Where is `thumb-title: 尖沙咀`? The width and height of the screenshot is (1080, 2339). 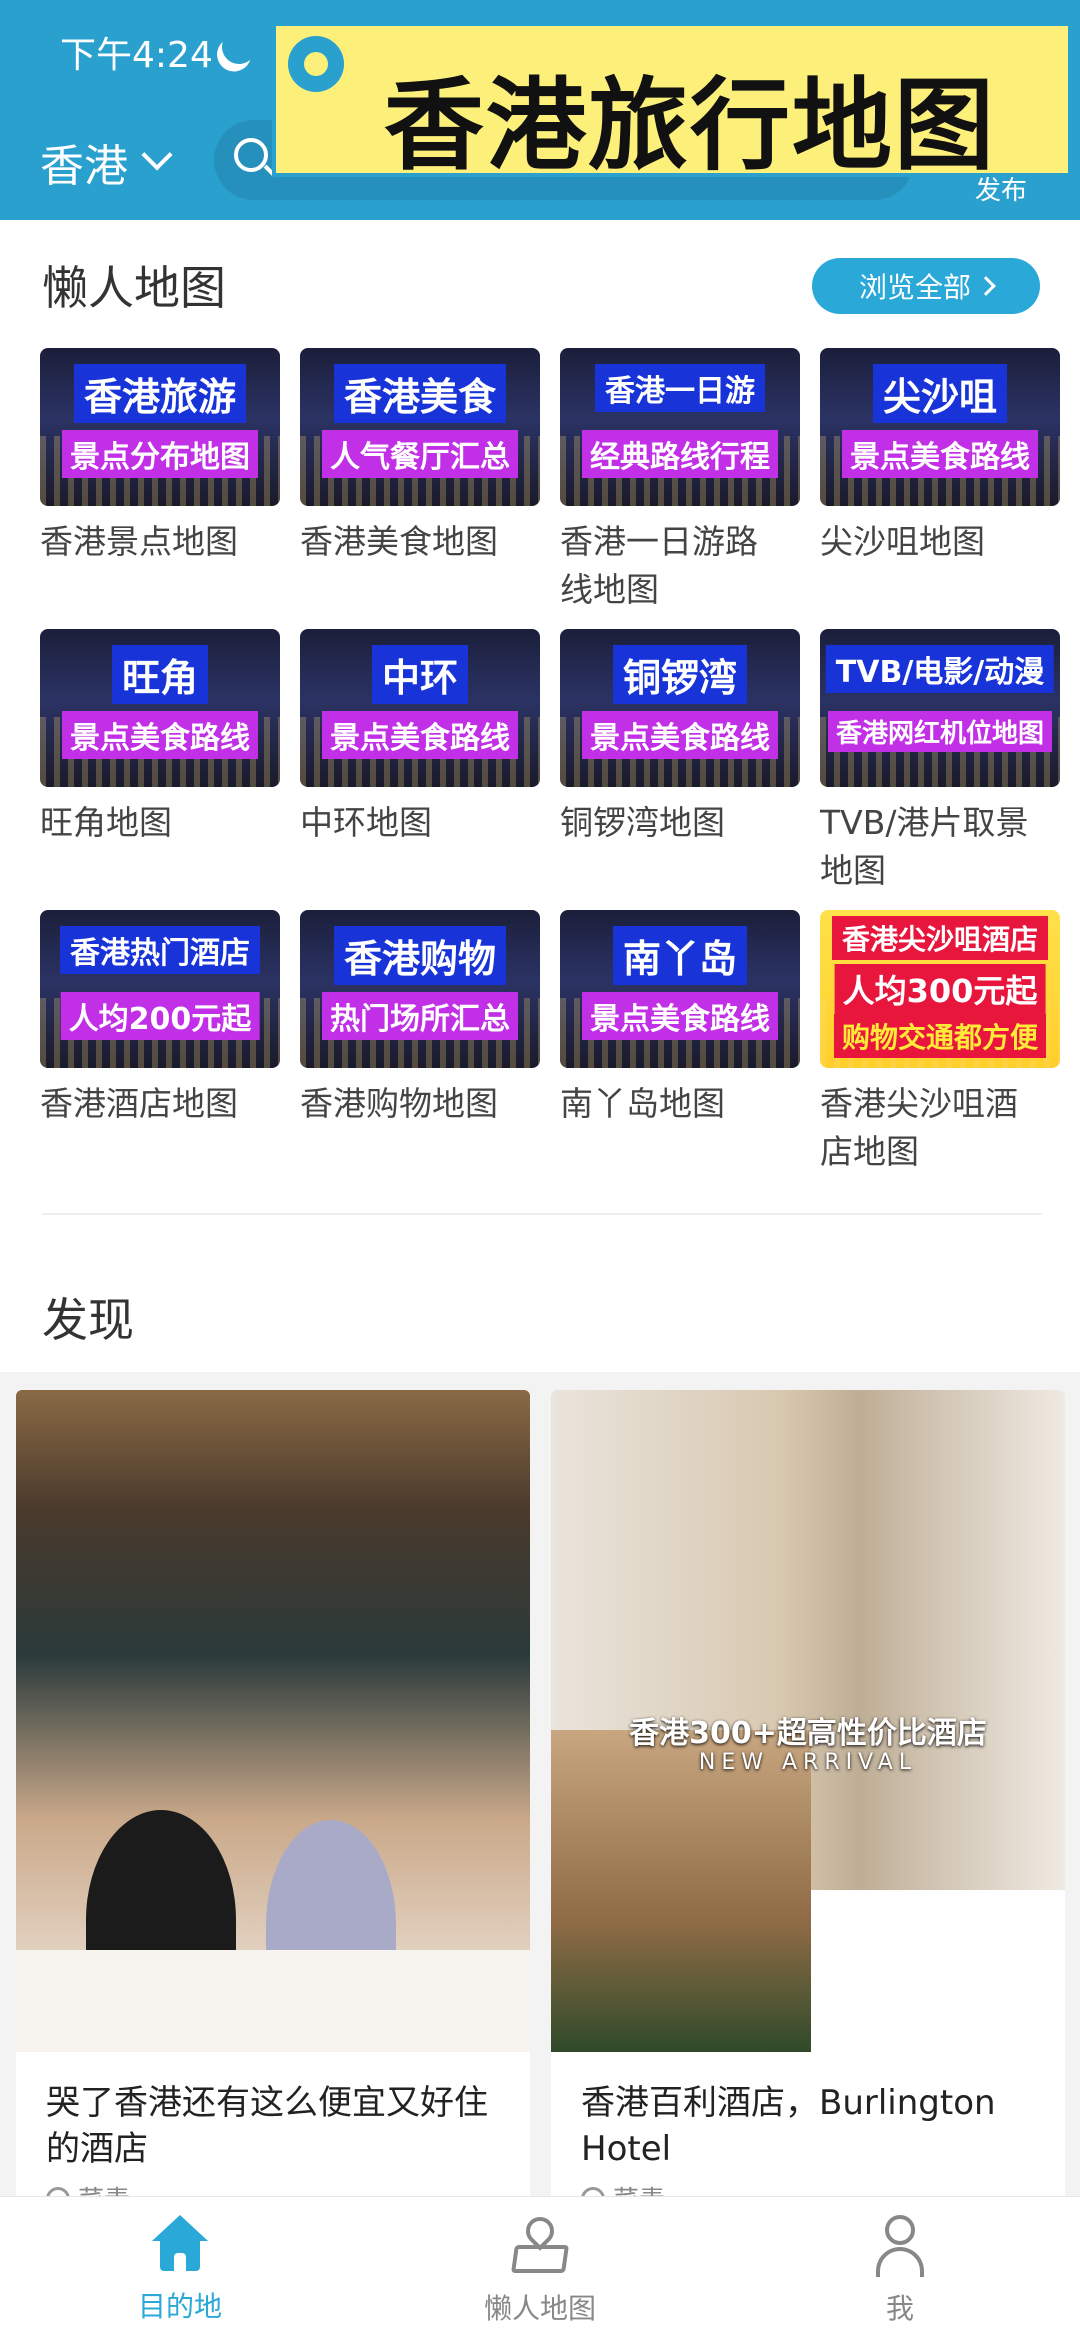
thumb-title: 尖沙咀 is located at coordinates (940, 393).